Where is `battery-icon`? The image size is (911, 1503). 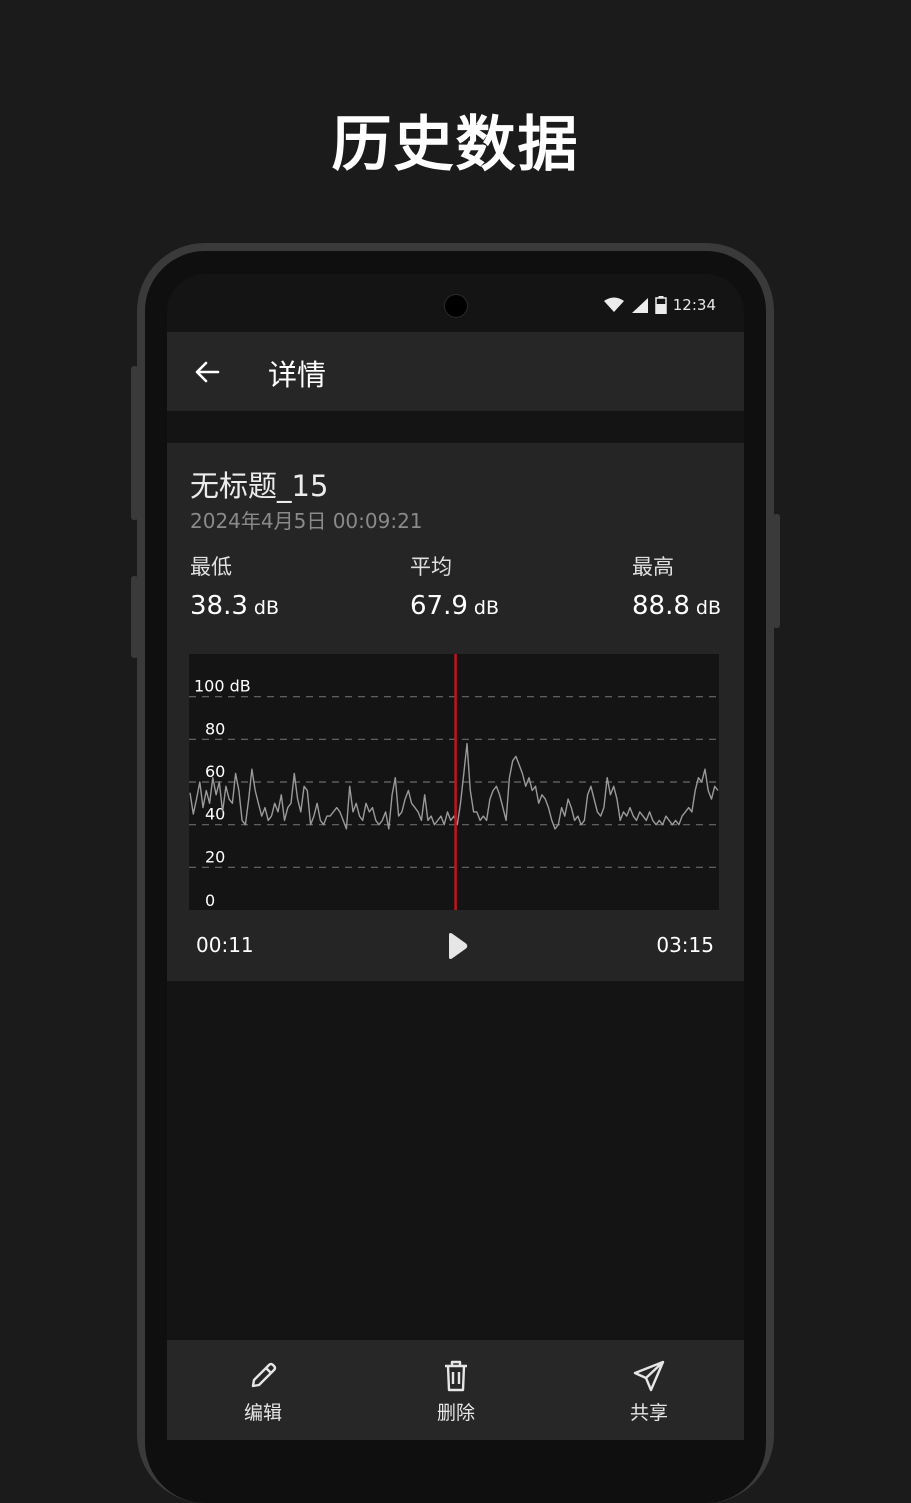 battery-icon is located at coordinates (661, 305).